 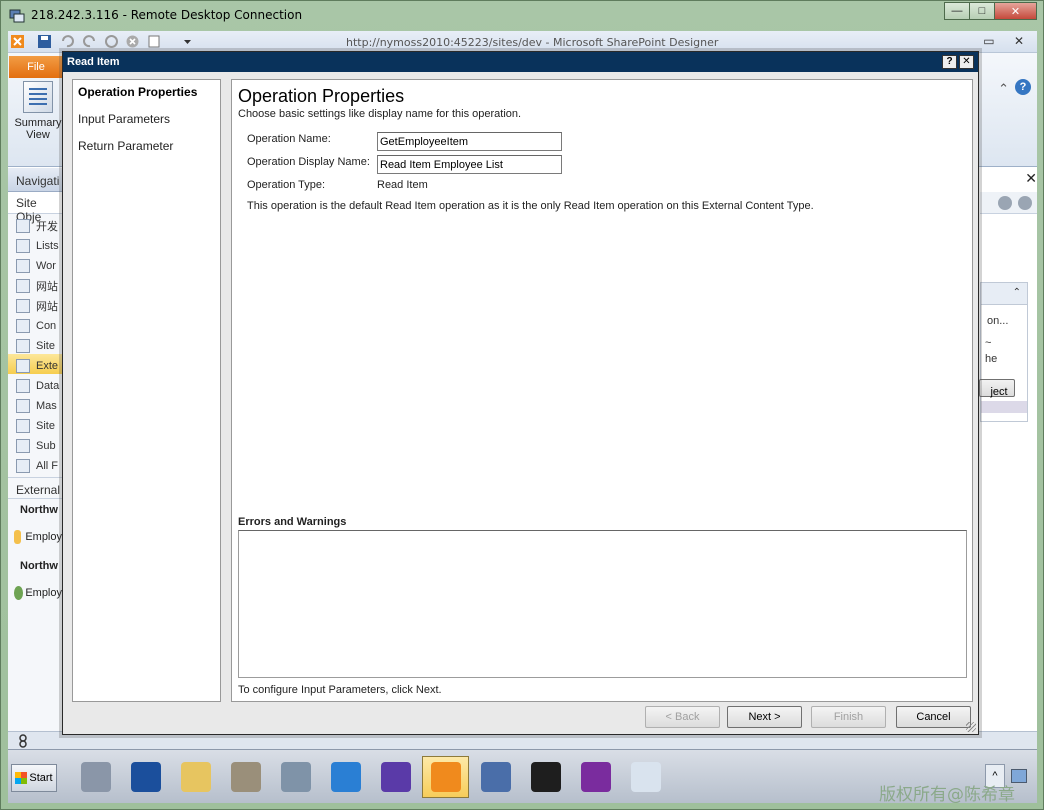 I want to click on step-return-parameter: Return Parameter, so click(x=125, y=146).